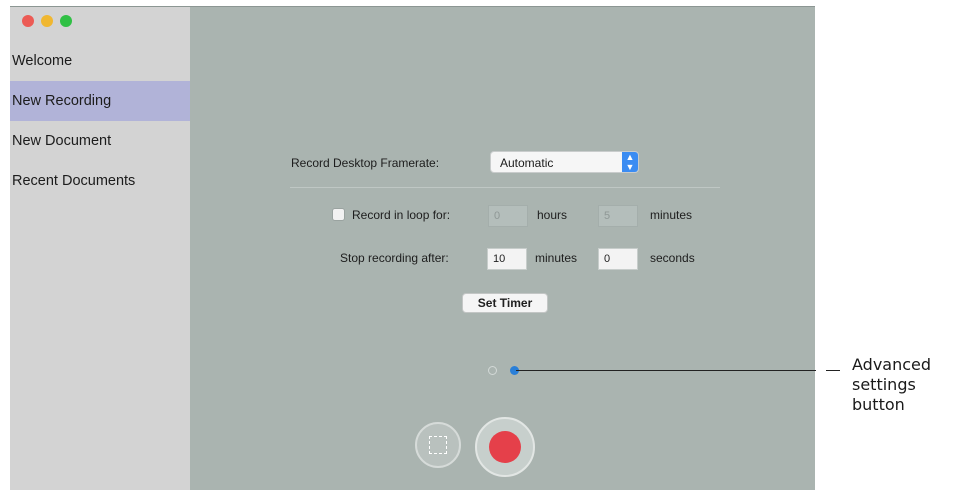  I want to click on callout-text: Advanced settings button, so click(904, 385).